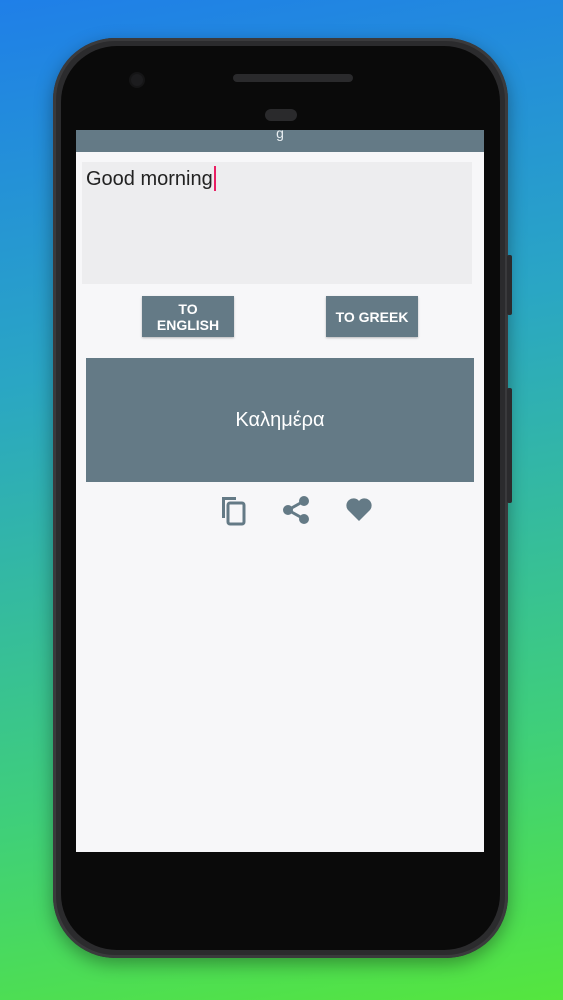 The width and height of the screenshot is (563, 1000). What do you see at coordinates (281, 115) in the screenshot?
I see `earpiece` at bounding box center [281, 115].